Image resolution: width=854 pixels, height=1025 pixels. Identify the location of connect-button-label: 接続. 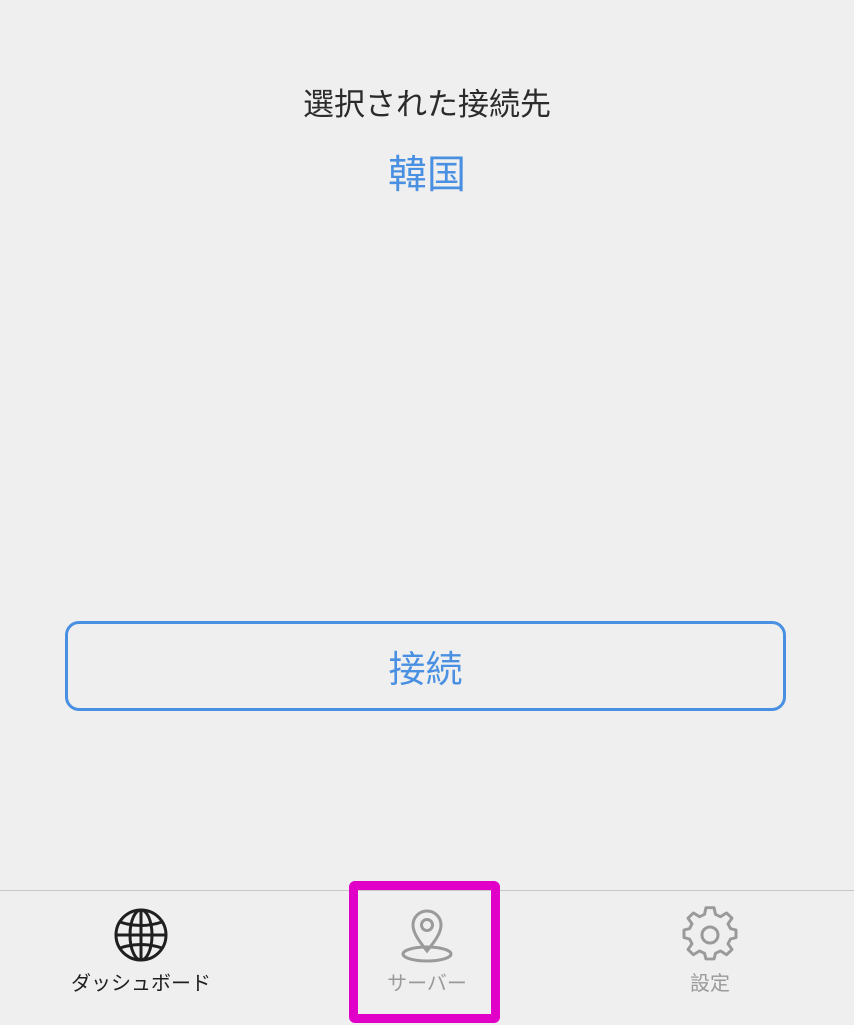
(425, 669).